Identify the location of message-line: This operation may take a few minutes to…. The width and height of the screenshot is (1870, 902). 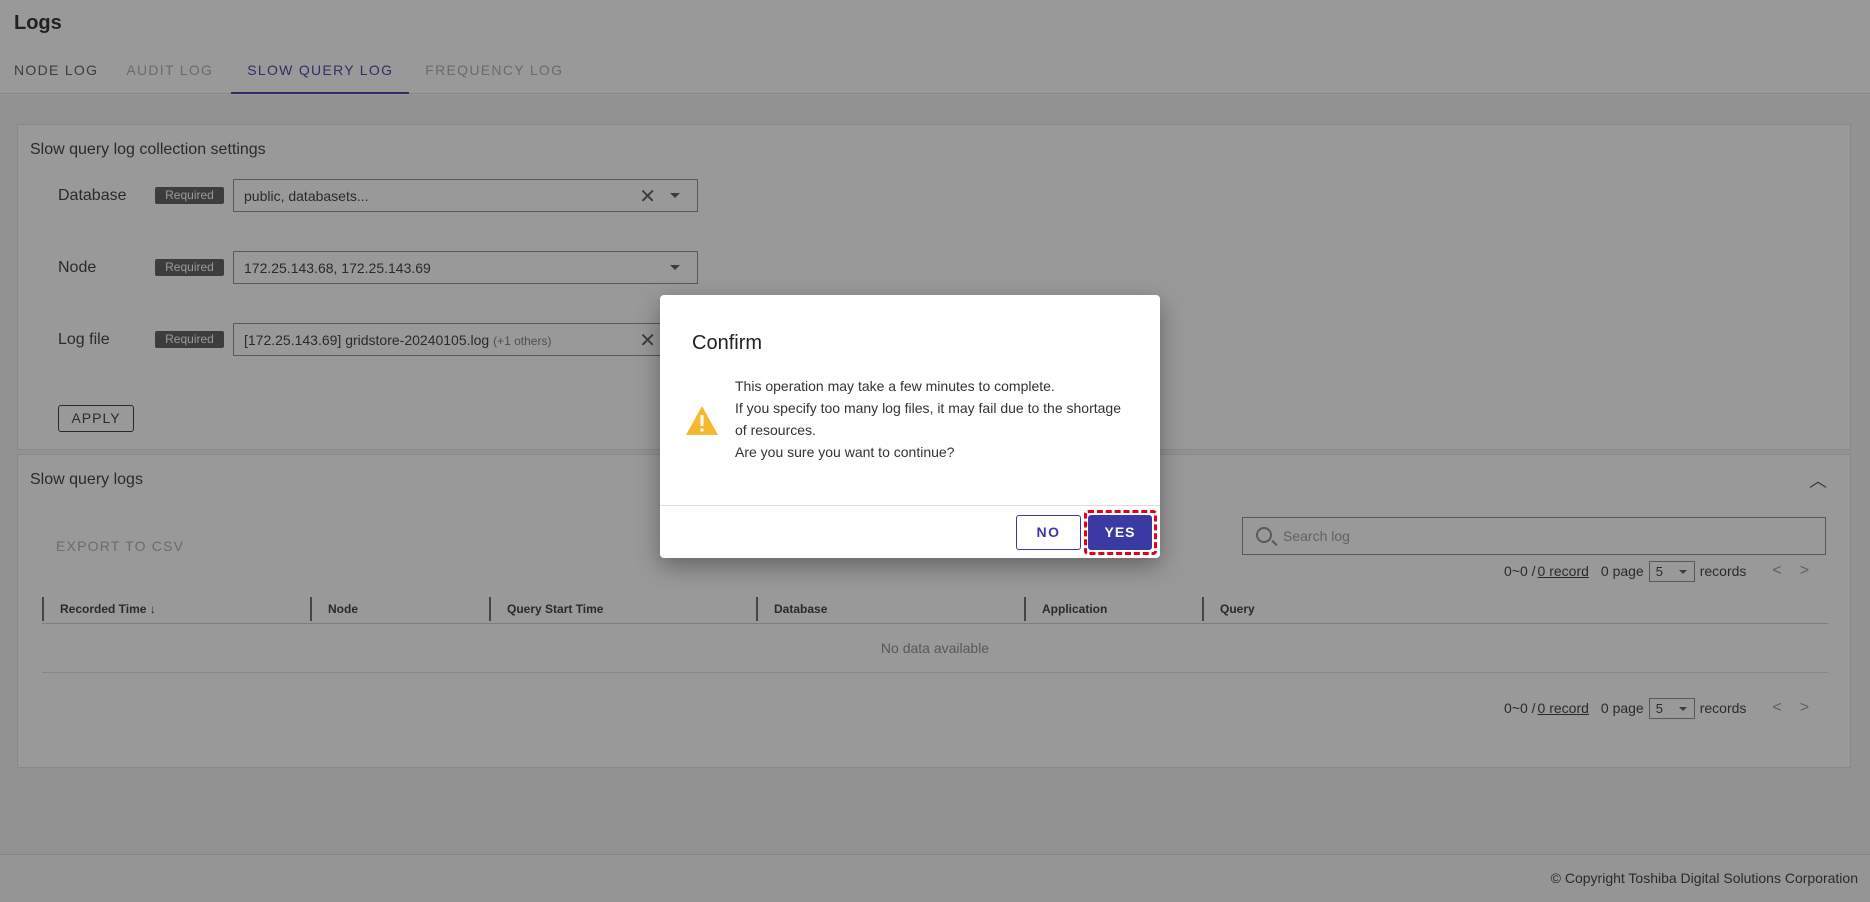
(895, 386).